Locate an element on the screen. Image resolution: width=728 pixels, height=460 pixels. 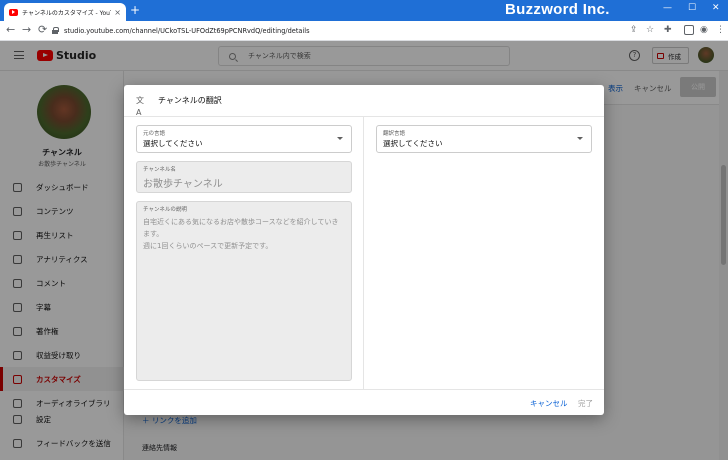
source-language-value: 選択してください is located at coordinates (173, 143).